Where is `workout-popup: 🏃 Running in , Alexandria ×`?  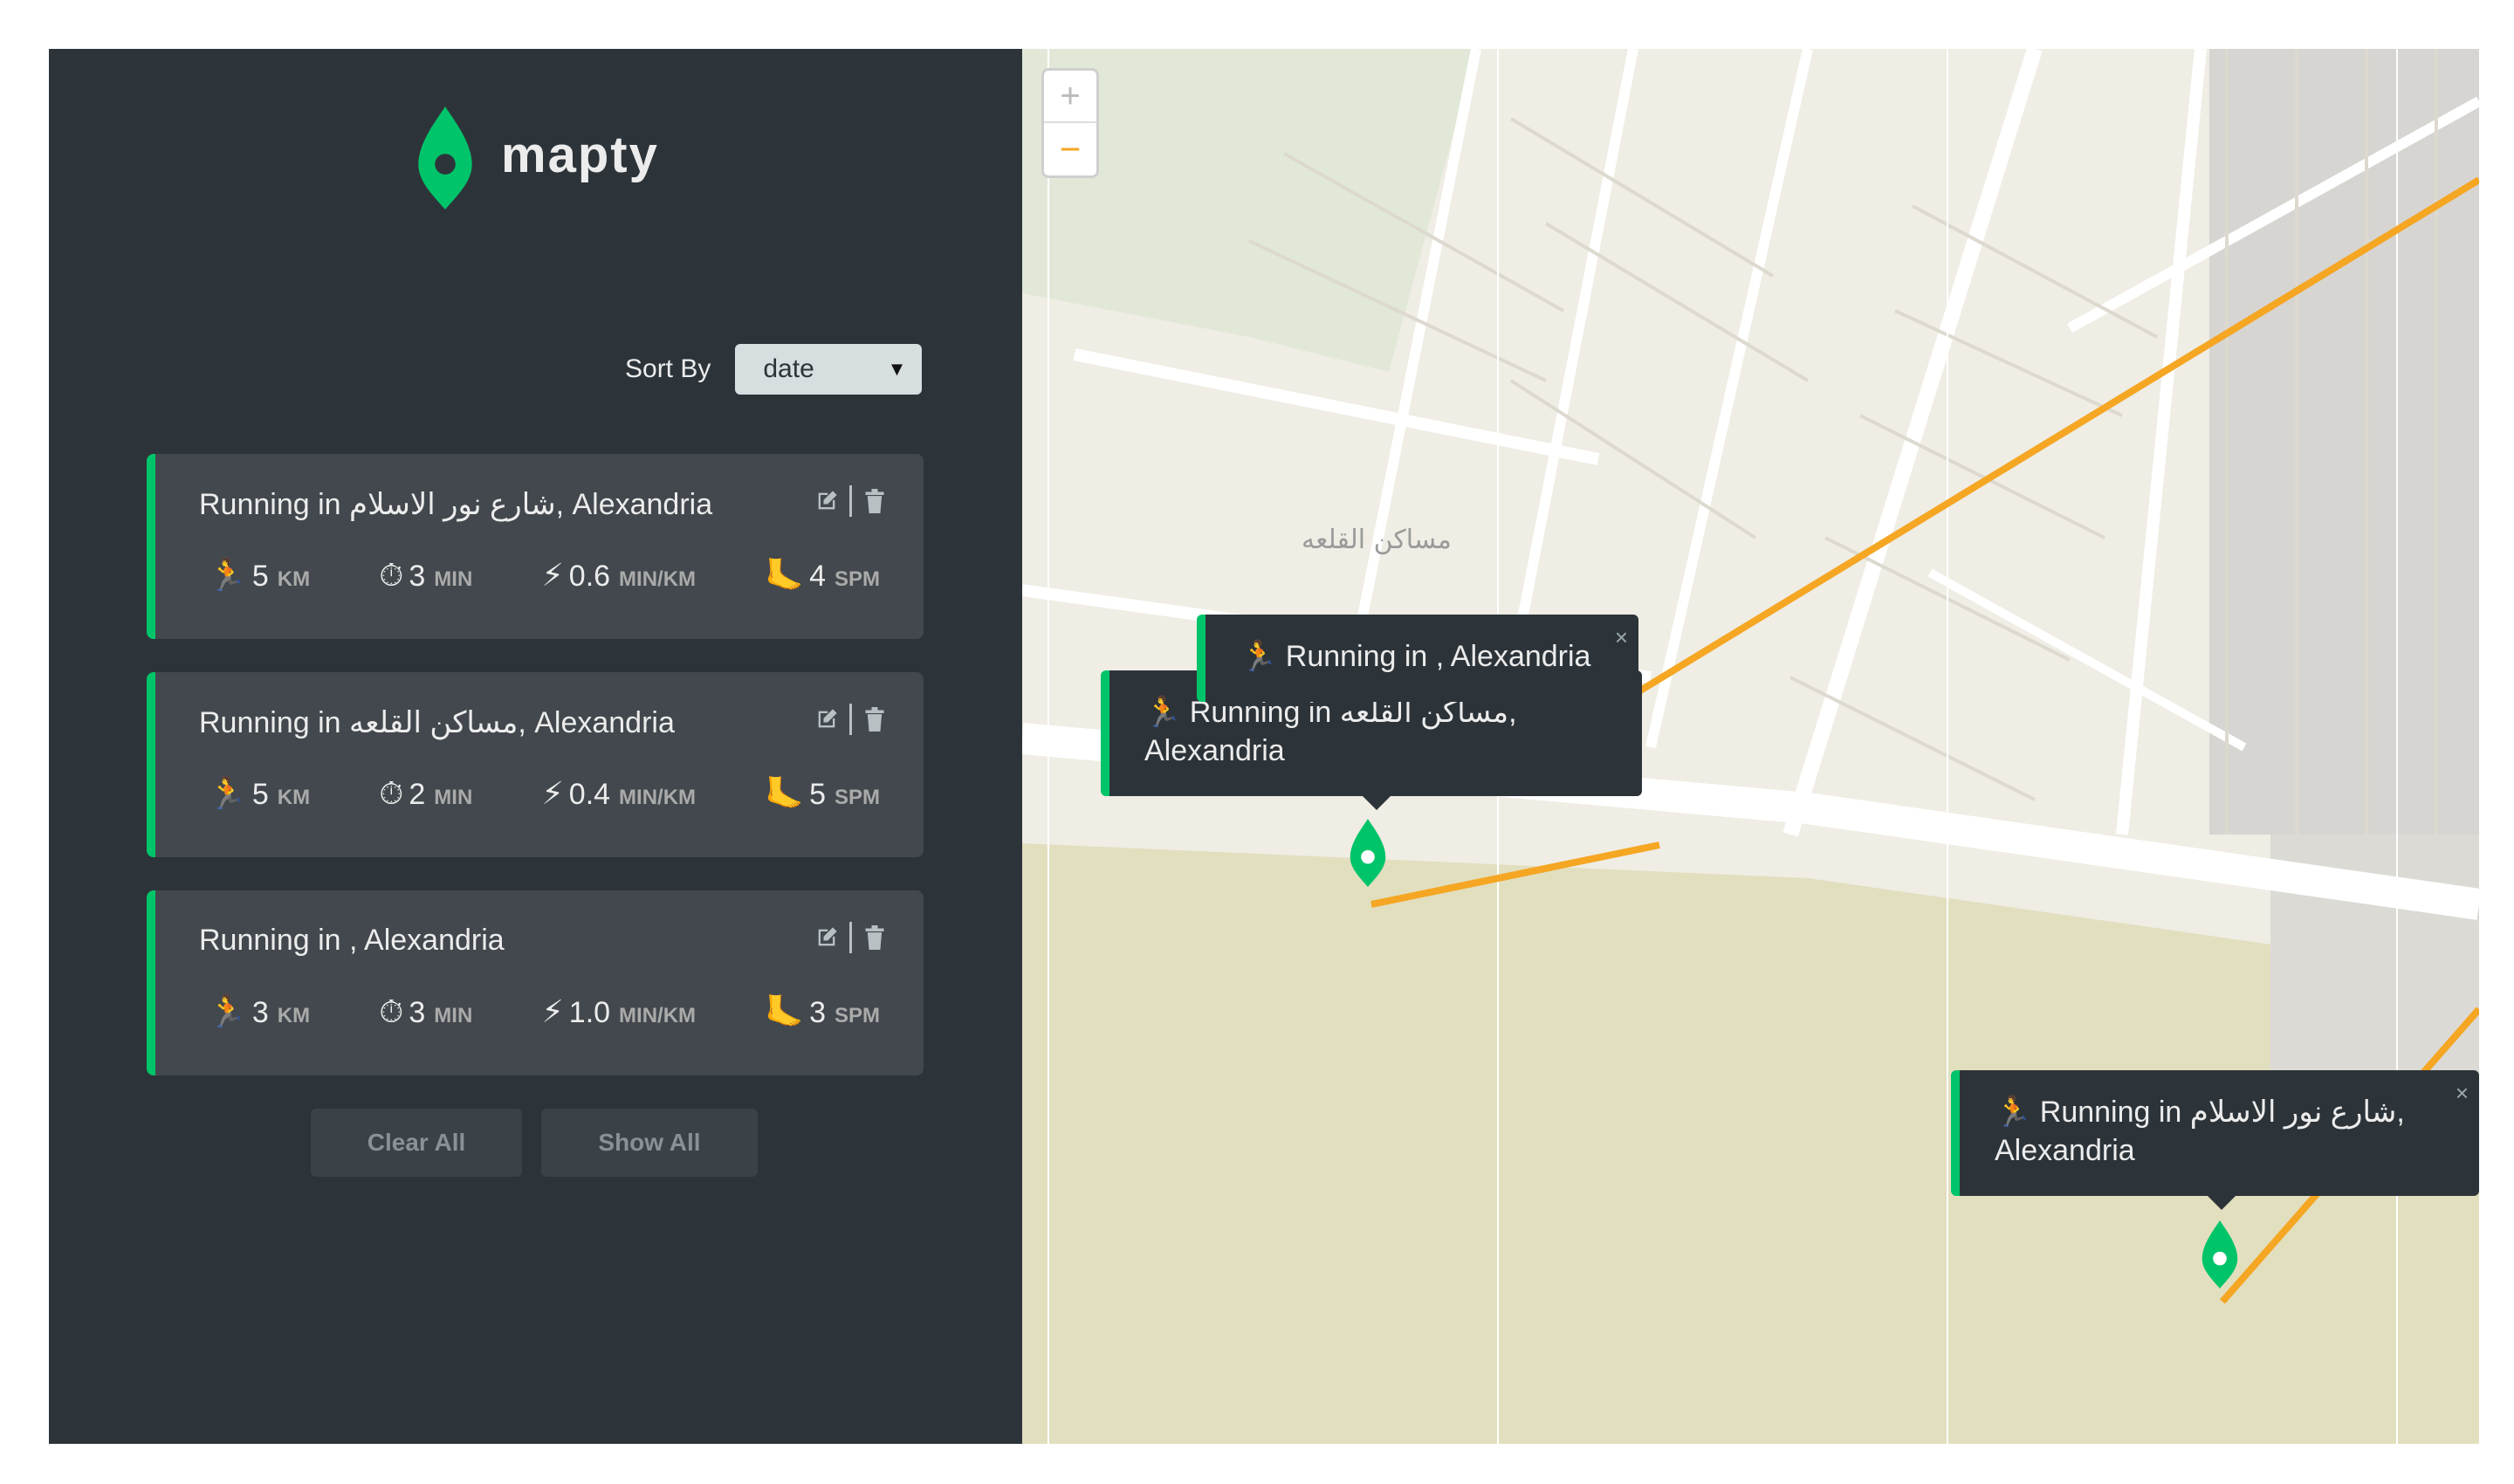
workout-popup: 🏃 Running in , Alexandria × is located at coordinates (1417, 659).